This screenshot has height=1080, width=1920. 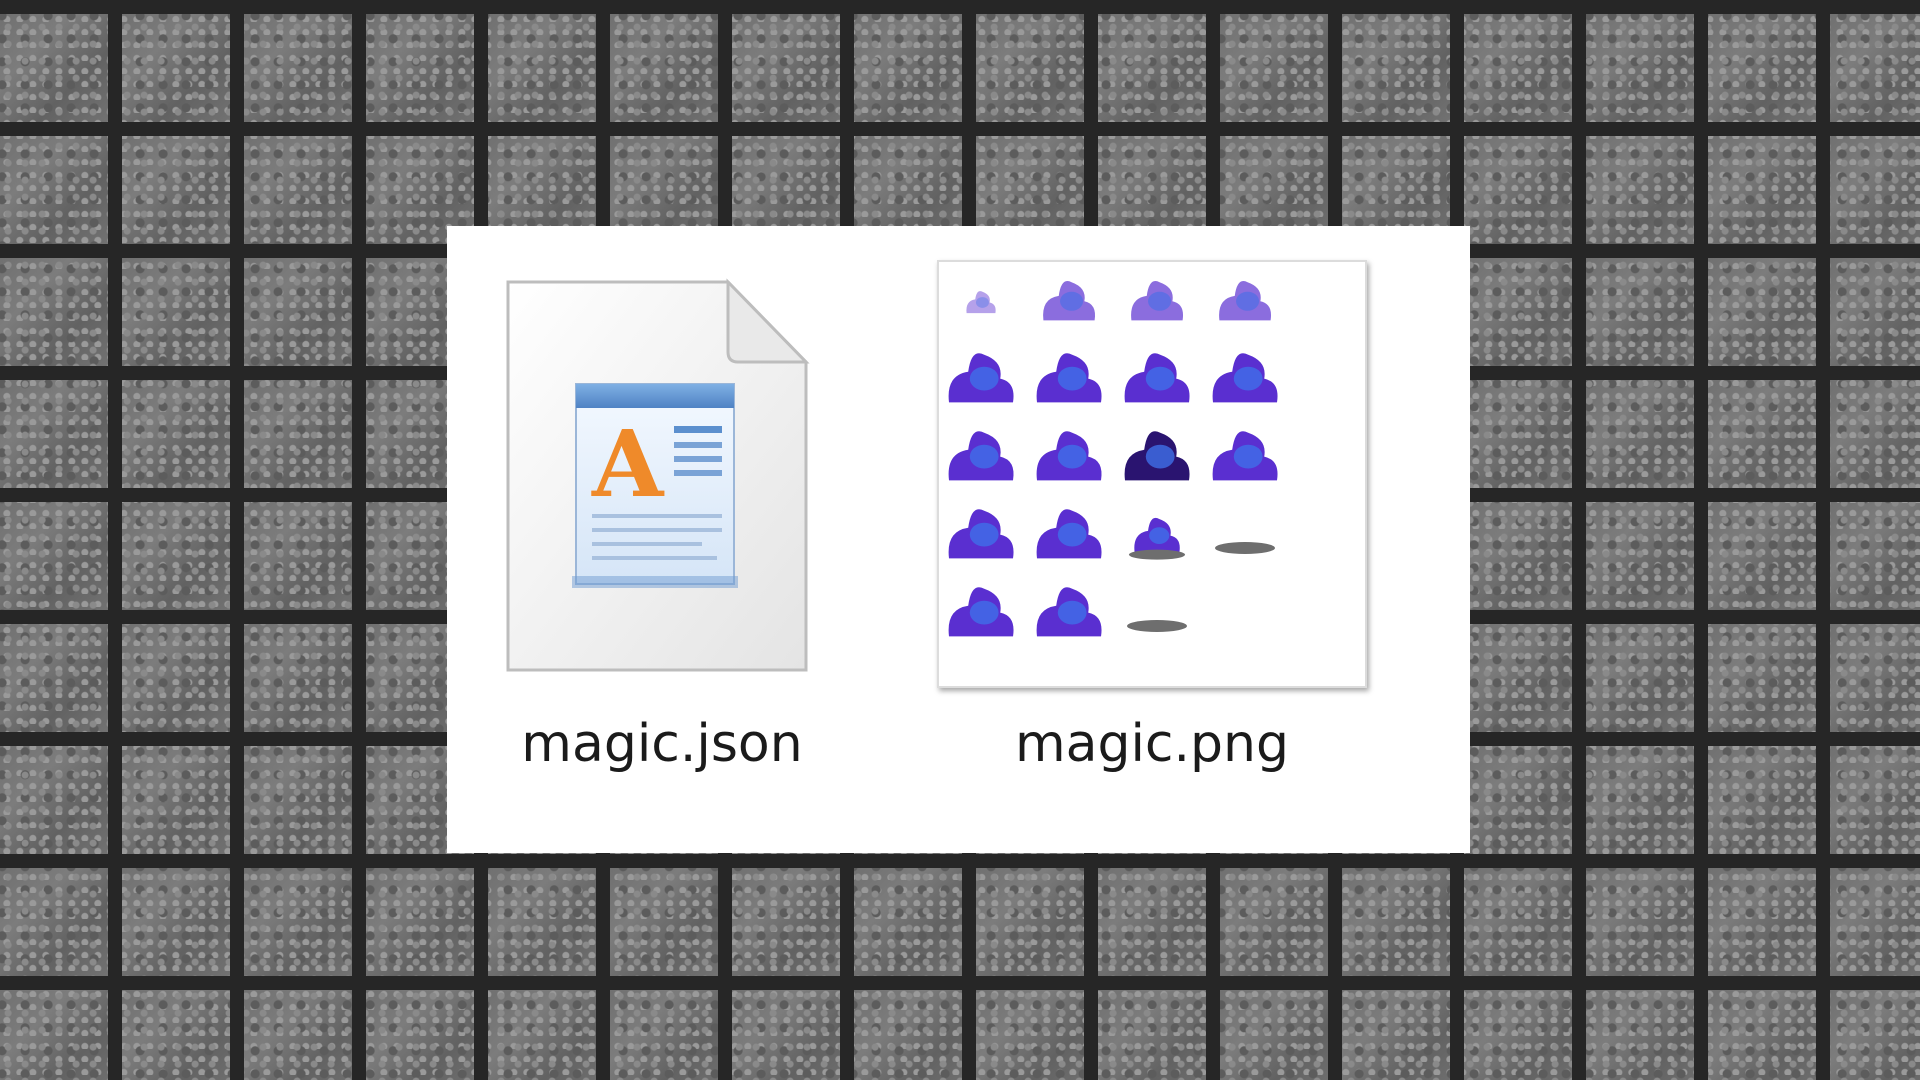 I want to click on file-name-label: magic.json, so click(x=662, y=744).